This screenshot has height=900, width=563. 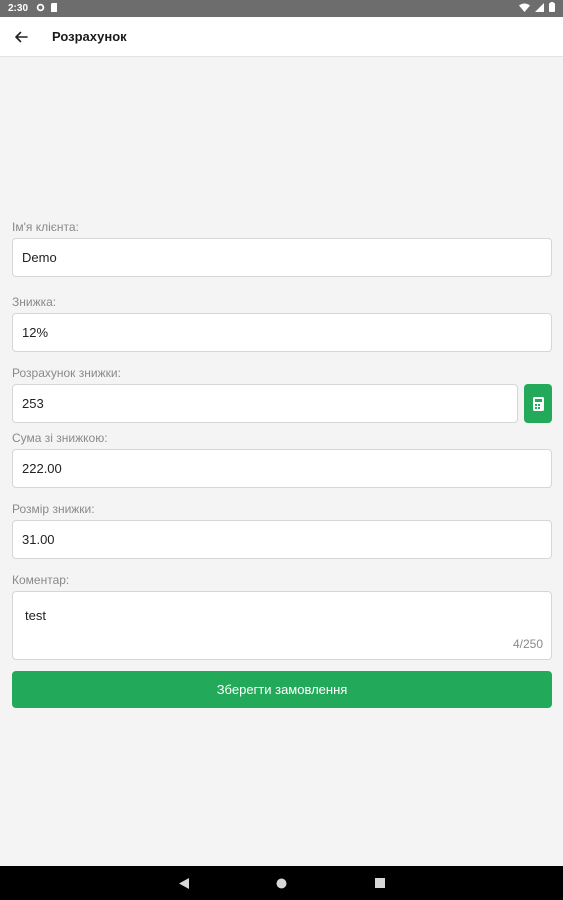 I want to click on calculator-icon, so click(x=538, y=403).